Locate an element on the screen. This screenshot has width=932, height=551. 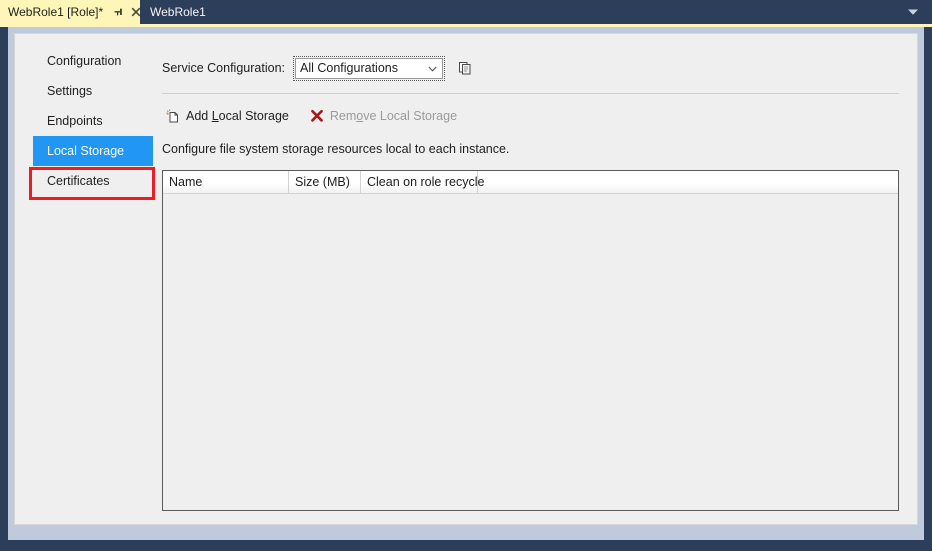
tab-title: WebRole1 [Role]* is located at coordinates (56, 12).